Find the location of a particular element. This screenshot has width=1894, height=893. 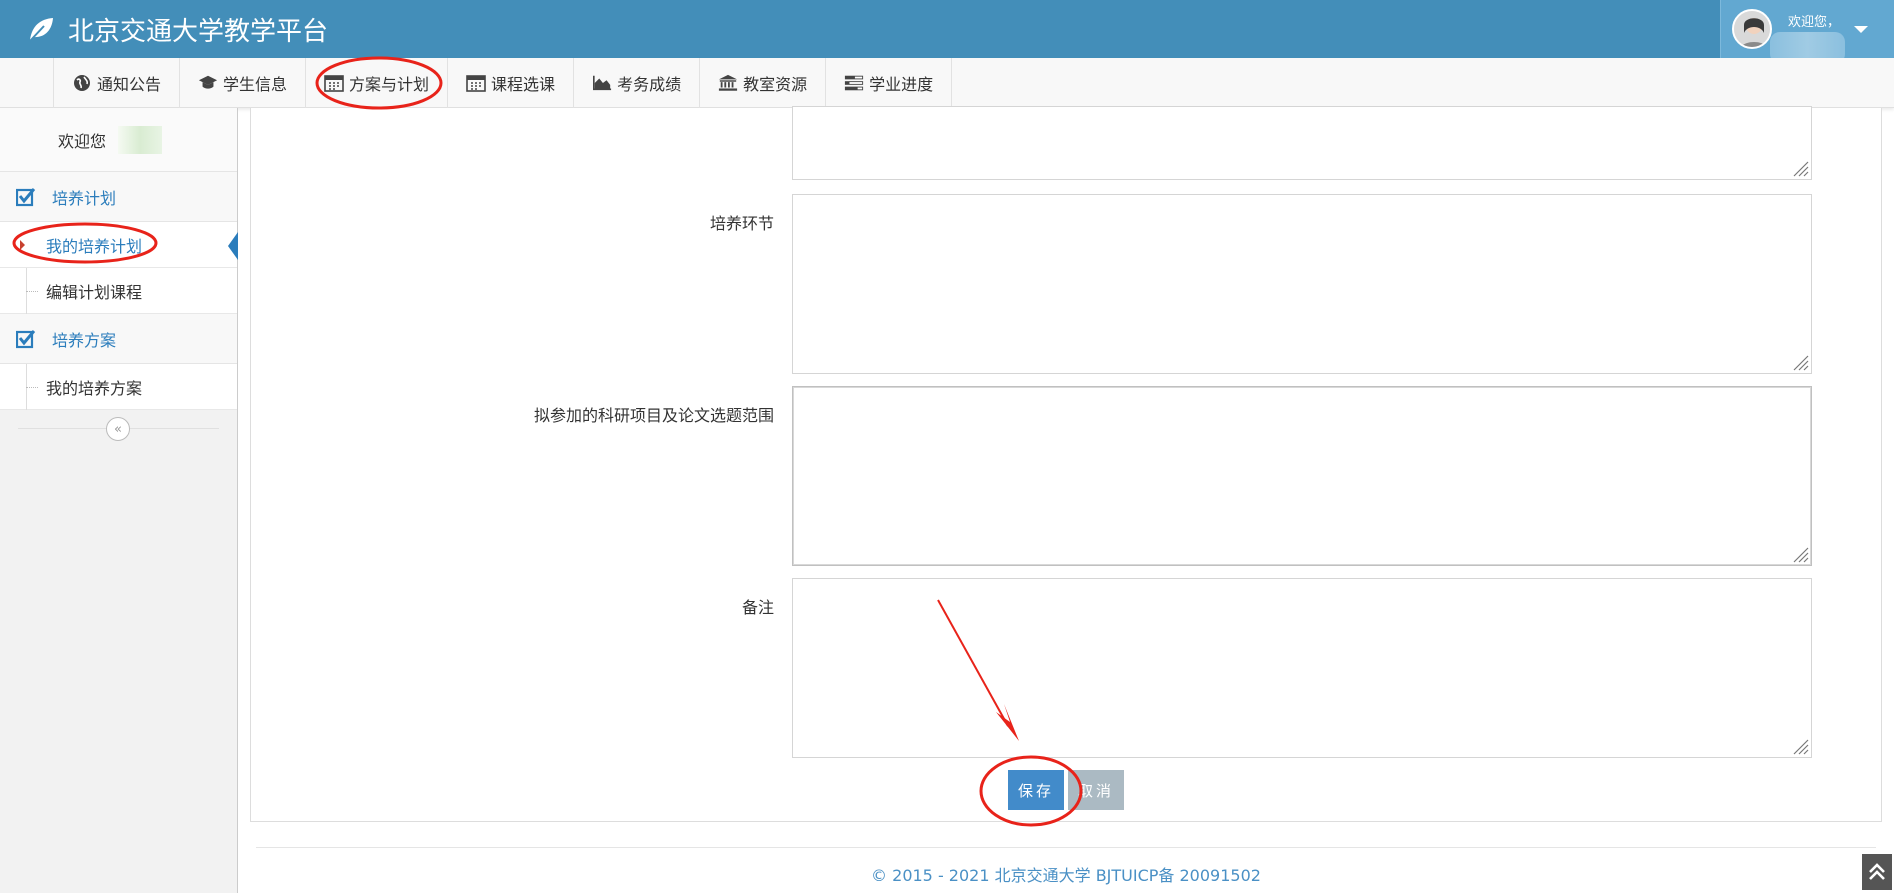

sidebar-welcome: 欢迎您 is located at coordinates (118, 140).